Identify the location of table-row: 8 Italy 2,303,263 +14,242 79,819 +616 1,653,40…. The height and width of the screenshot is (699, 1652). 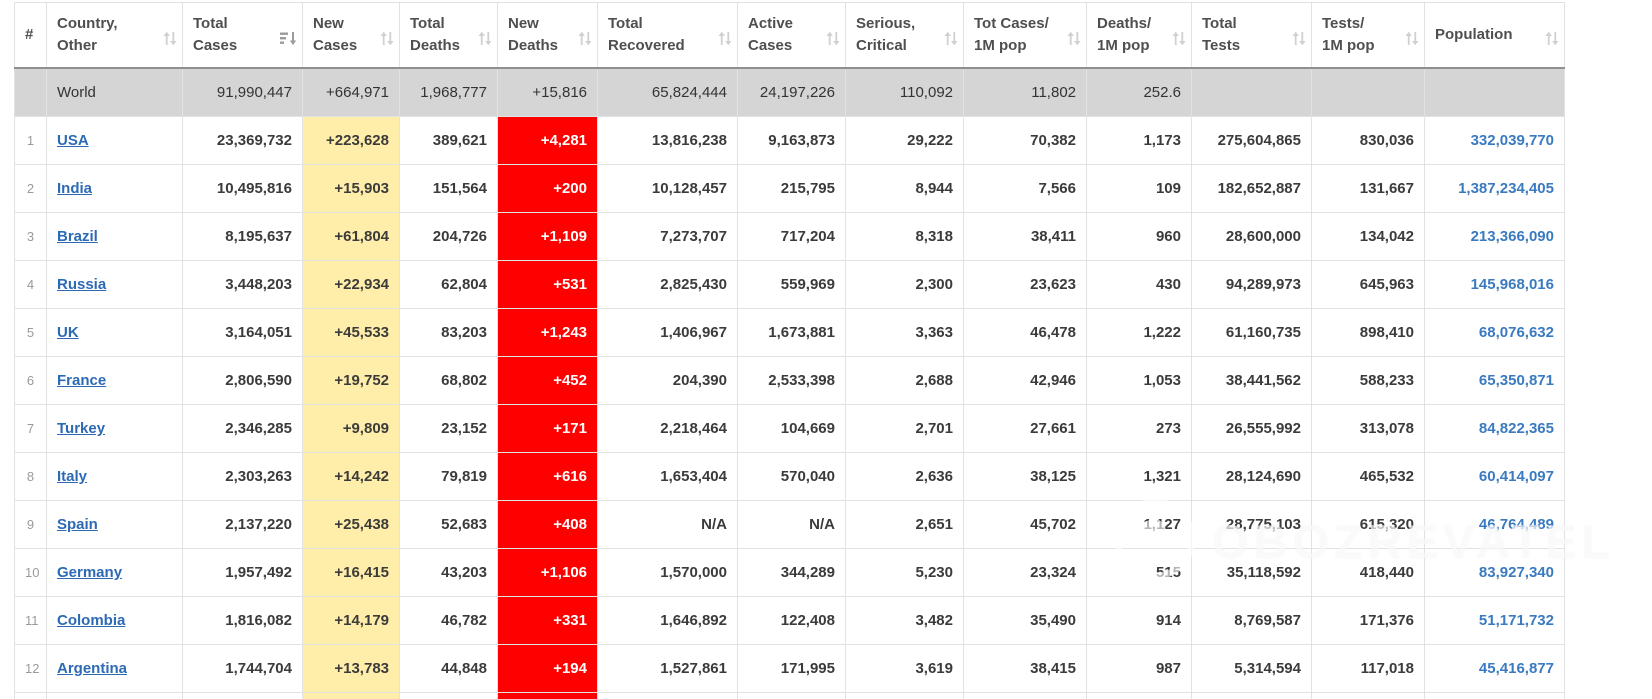
(789, 476).